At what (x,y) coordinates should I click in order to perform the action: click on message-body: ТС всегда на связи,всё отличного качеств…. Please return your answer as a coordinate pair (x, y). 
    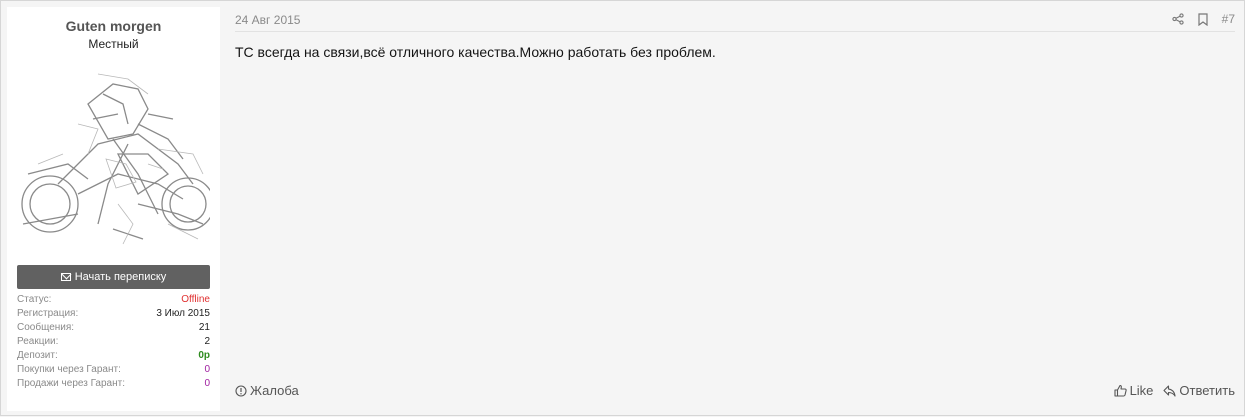
    Looking at the image, I should click on (475, 52).